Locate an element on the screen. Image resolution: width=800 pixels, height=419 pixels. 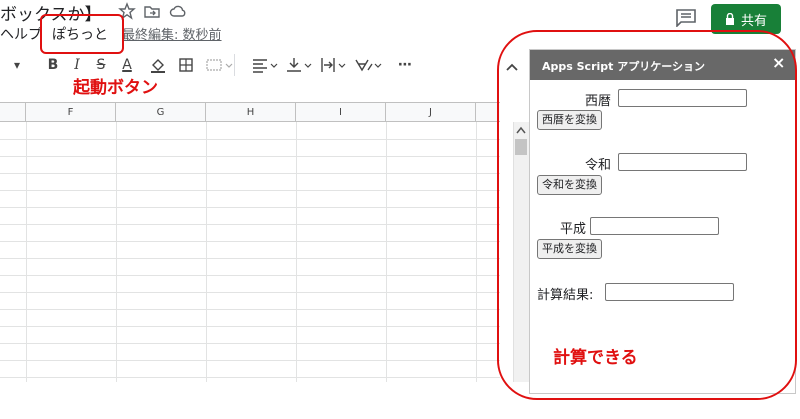
column-header-f: F is located at coordinates (71, 112).